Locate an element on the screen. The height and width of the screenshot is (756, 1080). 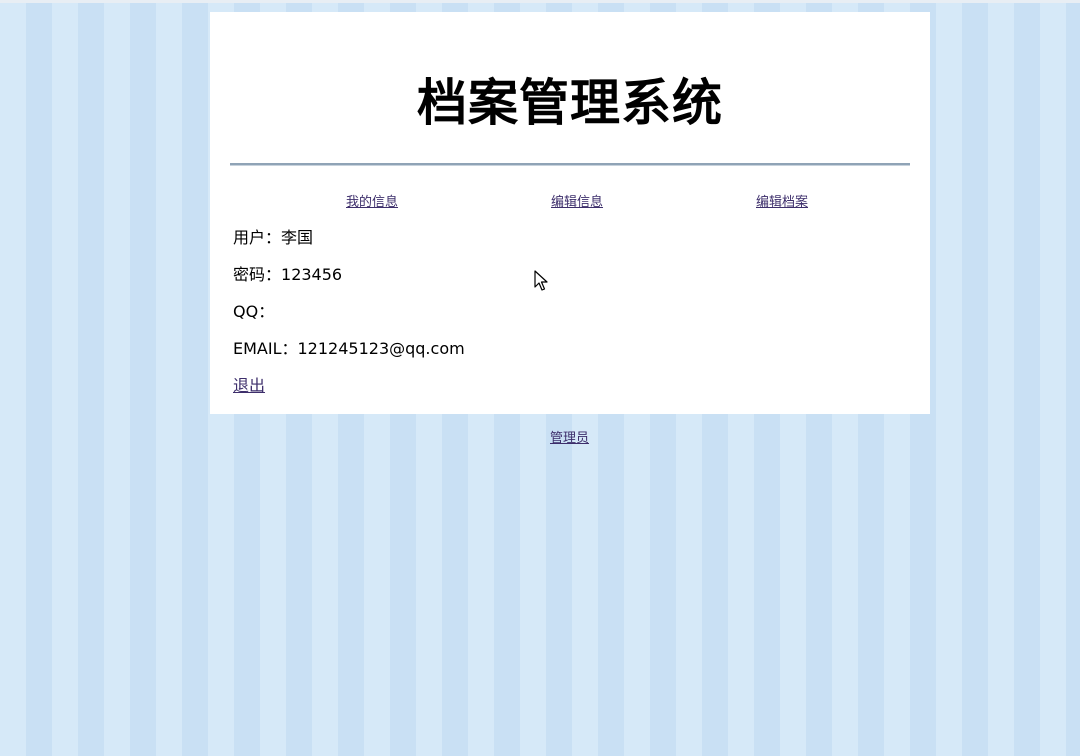
page-title: 档案管理系统 is located at coordinates (570, 103).